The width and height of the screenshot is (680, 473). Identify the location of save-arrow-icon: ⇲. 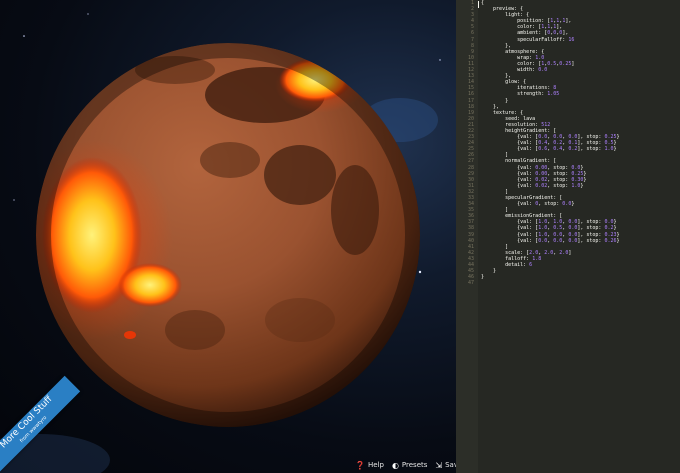
(439, 465).